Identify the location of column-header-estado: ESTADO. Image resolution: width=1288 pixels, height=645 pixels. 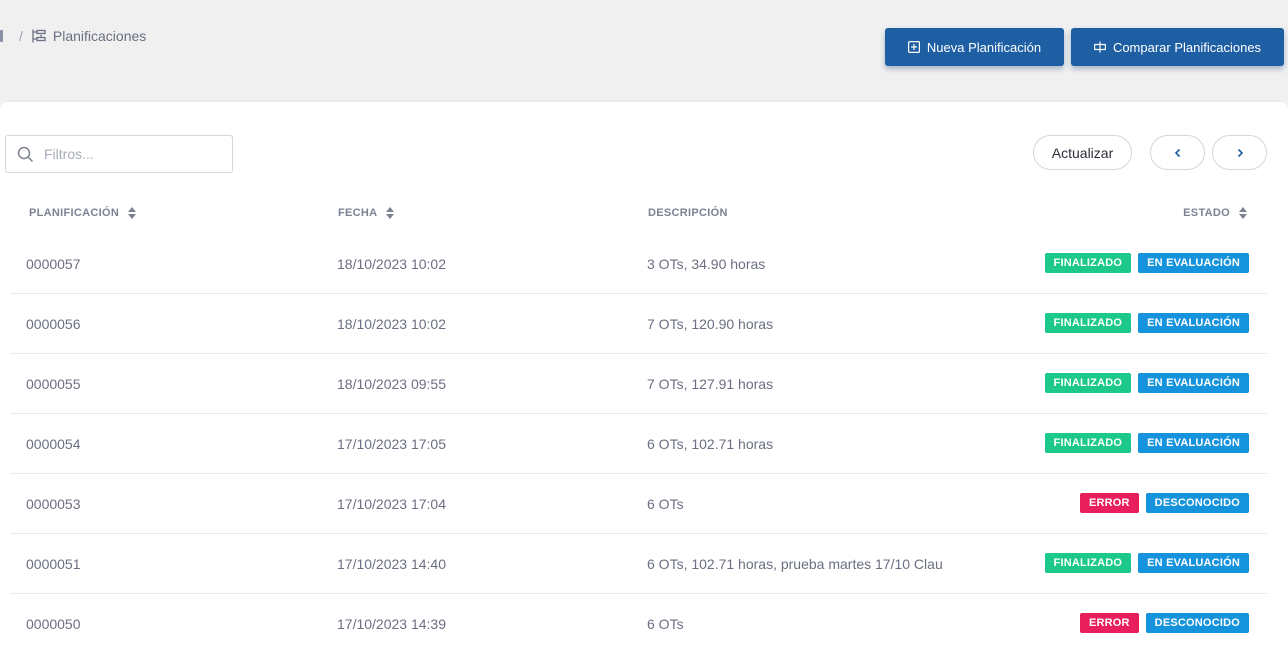
(1215, 213).